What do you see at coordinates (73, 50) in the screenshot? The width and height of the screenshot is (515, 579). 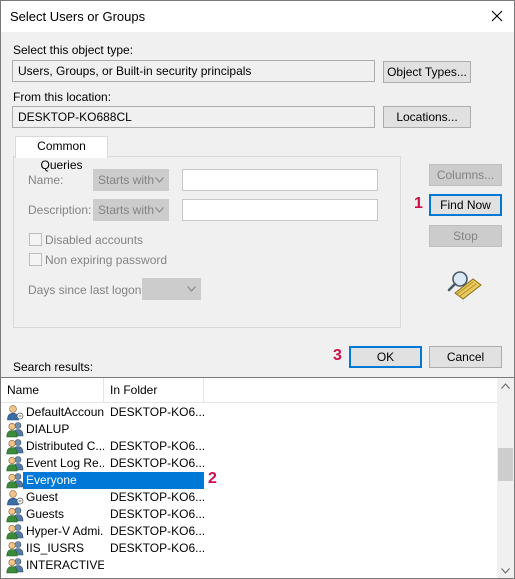 I see `object-type-label: Select this object type:` at bounding box center [73, 50].